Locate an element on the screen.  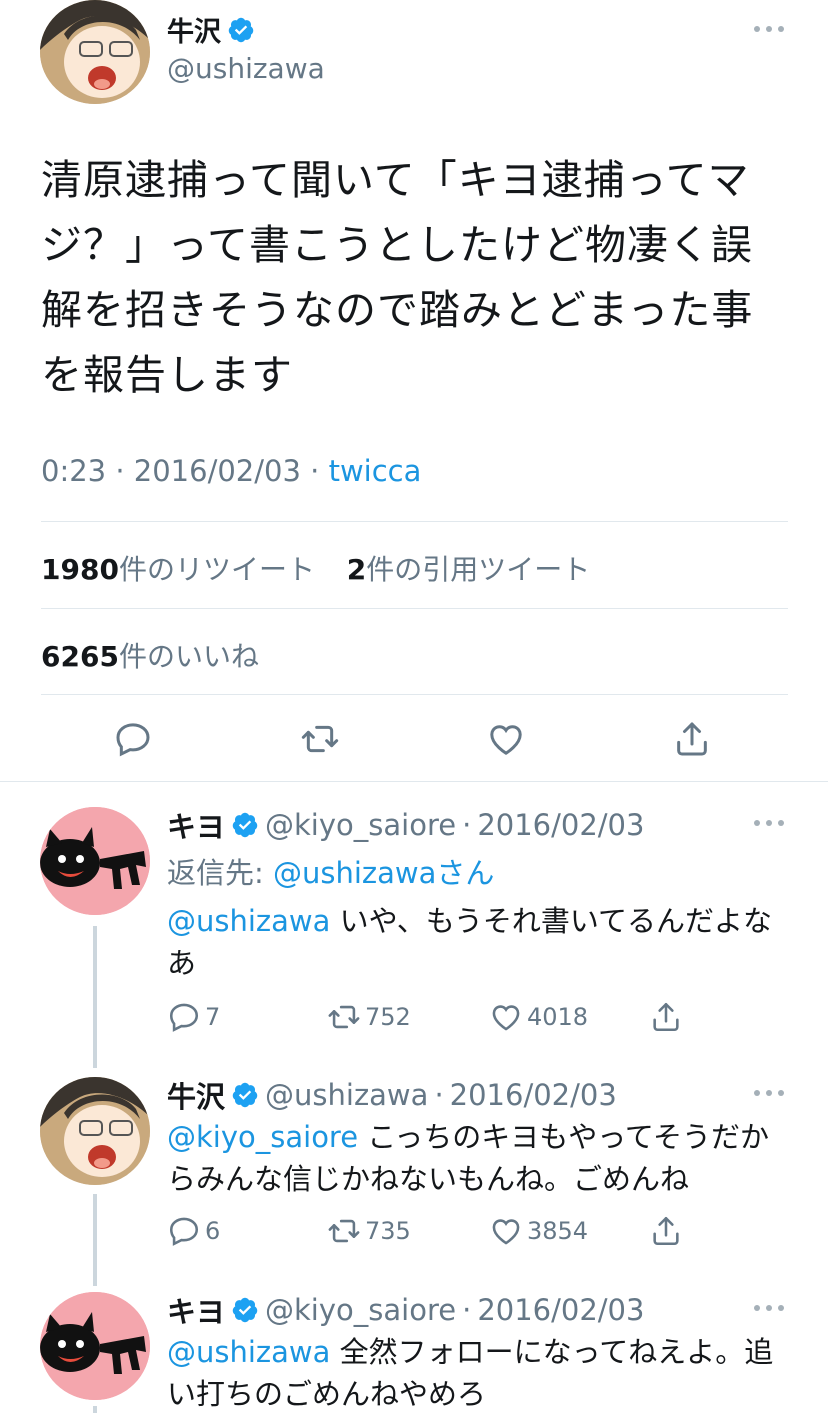
likes-link: 6265件のいいね is located at coordinates (150, 655).